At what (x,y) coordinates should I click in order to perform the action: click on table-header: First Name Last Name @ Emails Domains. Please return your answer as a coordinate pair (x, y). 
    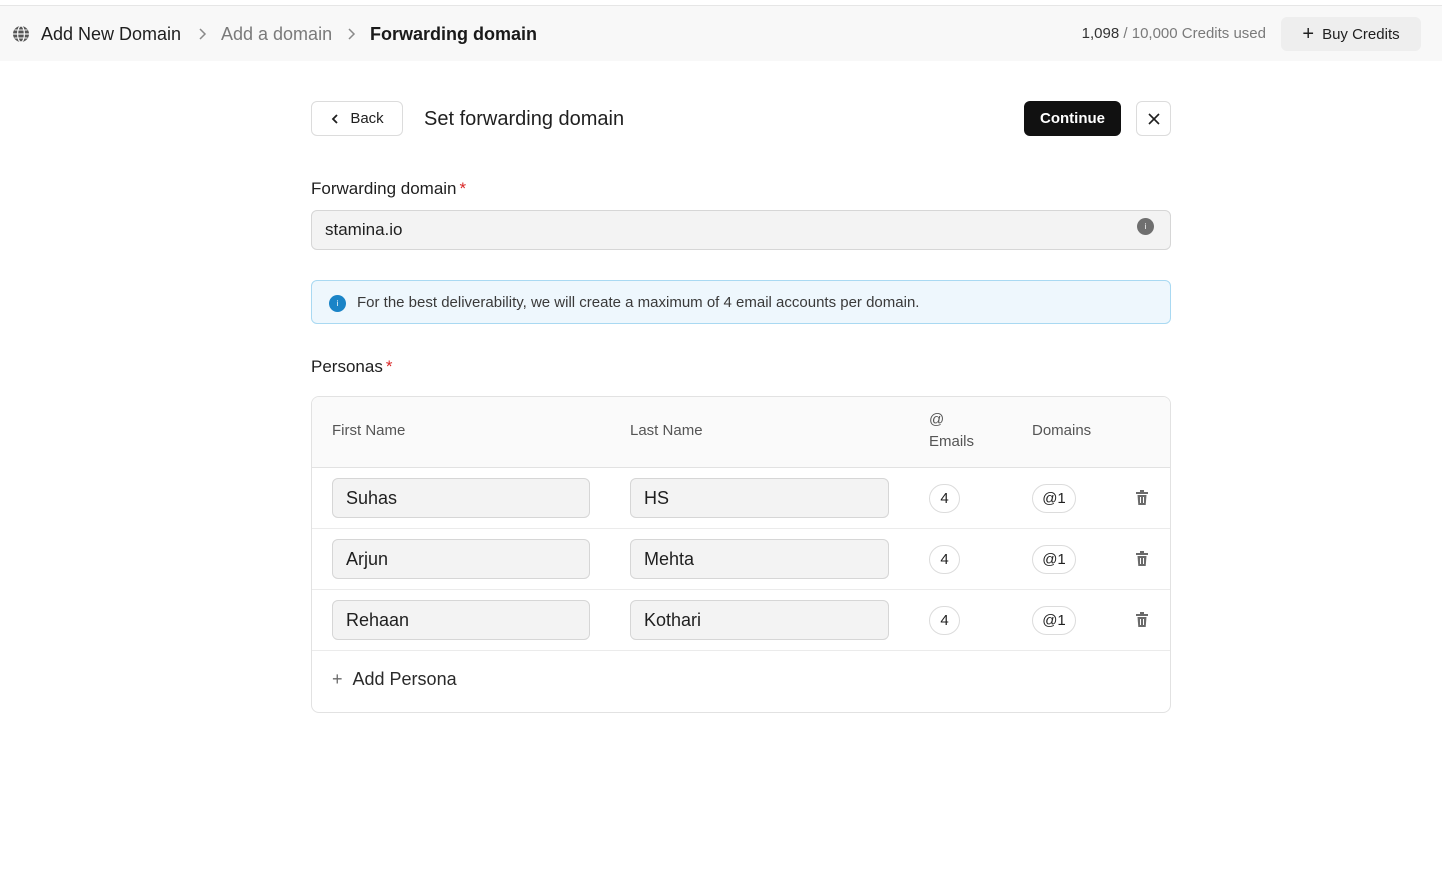
    Looking at the image, I should click on (741, 432).